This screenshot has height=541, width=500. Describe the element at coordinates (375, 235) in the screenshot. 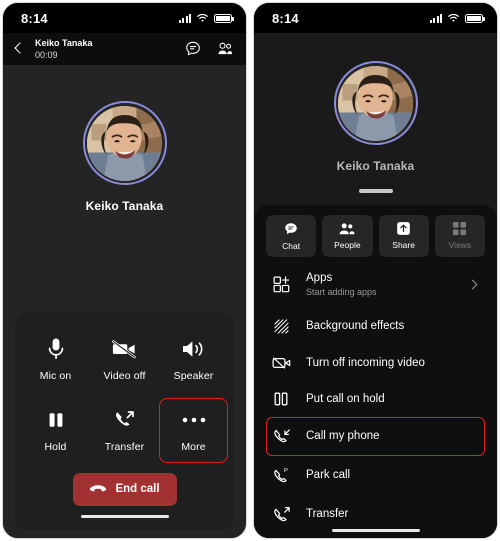

I see `sheet-tabs: Chat People Share Views` at that location.